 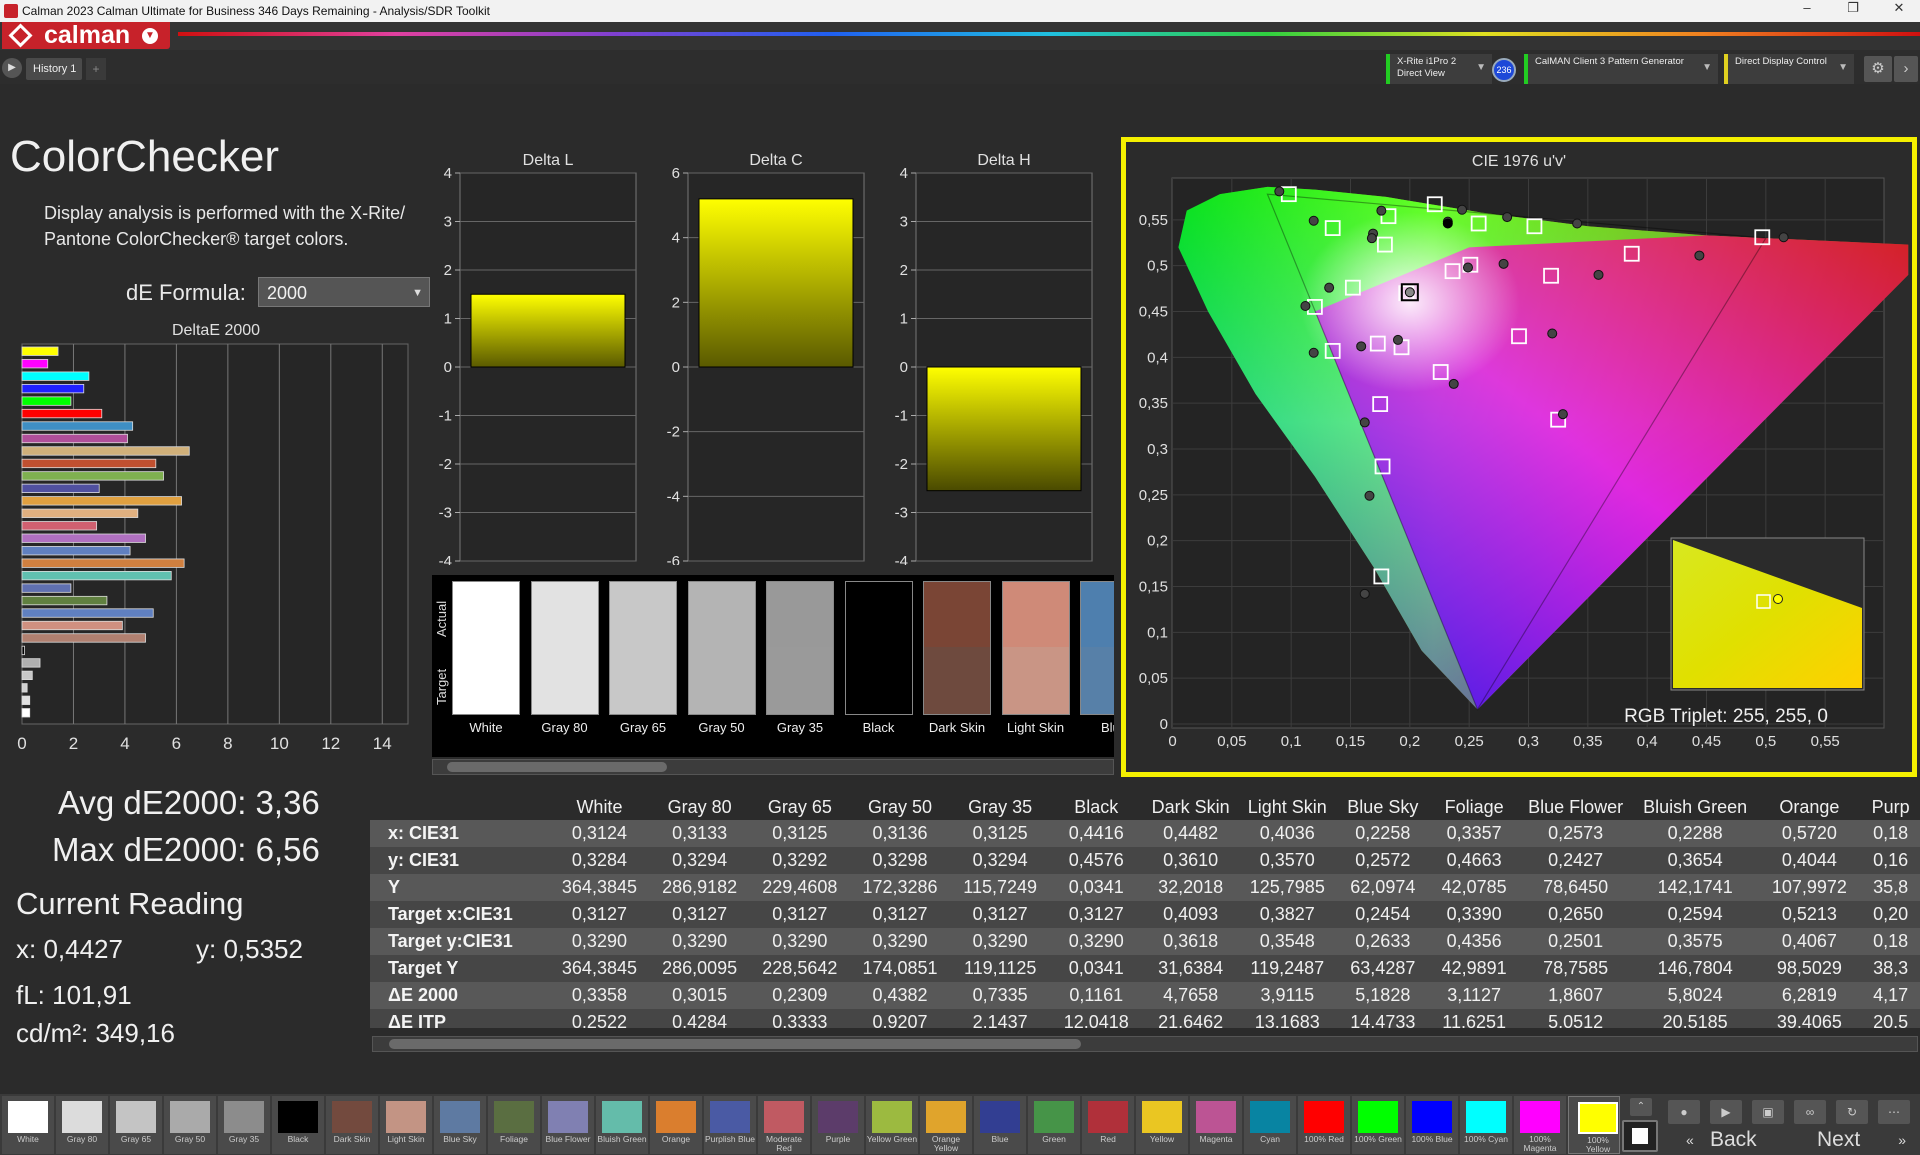 What do you see at coordinates (1324, 1125) in the screenshot?
I see `pattern-swatch-button: 100% Red` at bounding box center [1324, 1125].